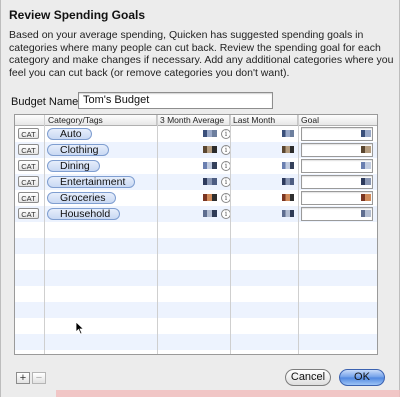  What do you see at coordinates (196, 166) in the screenshot?
I see `table-row: CAT Dining i` at bounding box center [196, 166].